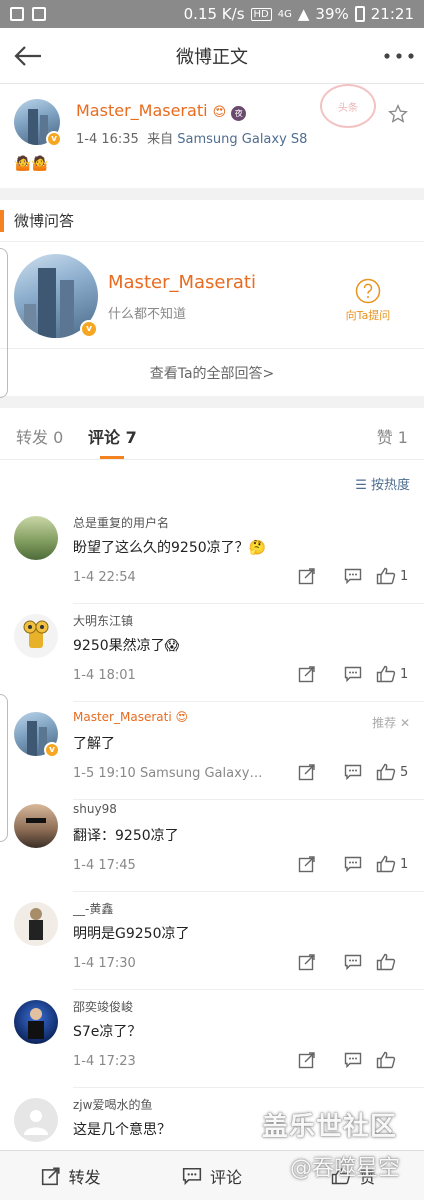  What do you see at coordinates (332, 14) in the screenshot?
I see `battery-percent: 39%` at bounding box center [332, 14].